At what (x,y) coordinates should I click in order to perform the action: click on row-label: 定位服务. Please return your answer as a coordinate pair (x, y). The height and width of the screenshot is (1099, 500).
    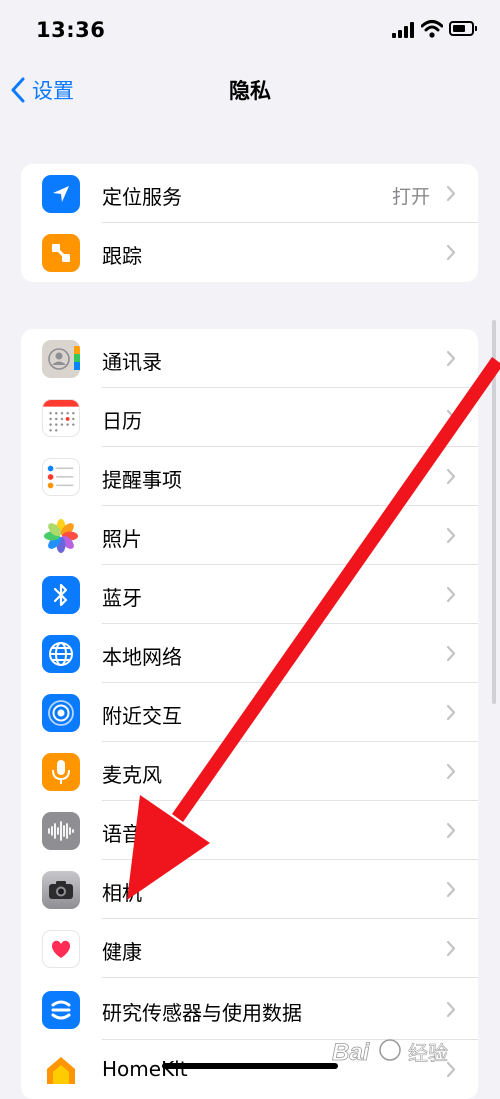
    Looking at the image, I should click on (142, 197).